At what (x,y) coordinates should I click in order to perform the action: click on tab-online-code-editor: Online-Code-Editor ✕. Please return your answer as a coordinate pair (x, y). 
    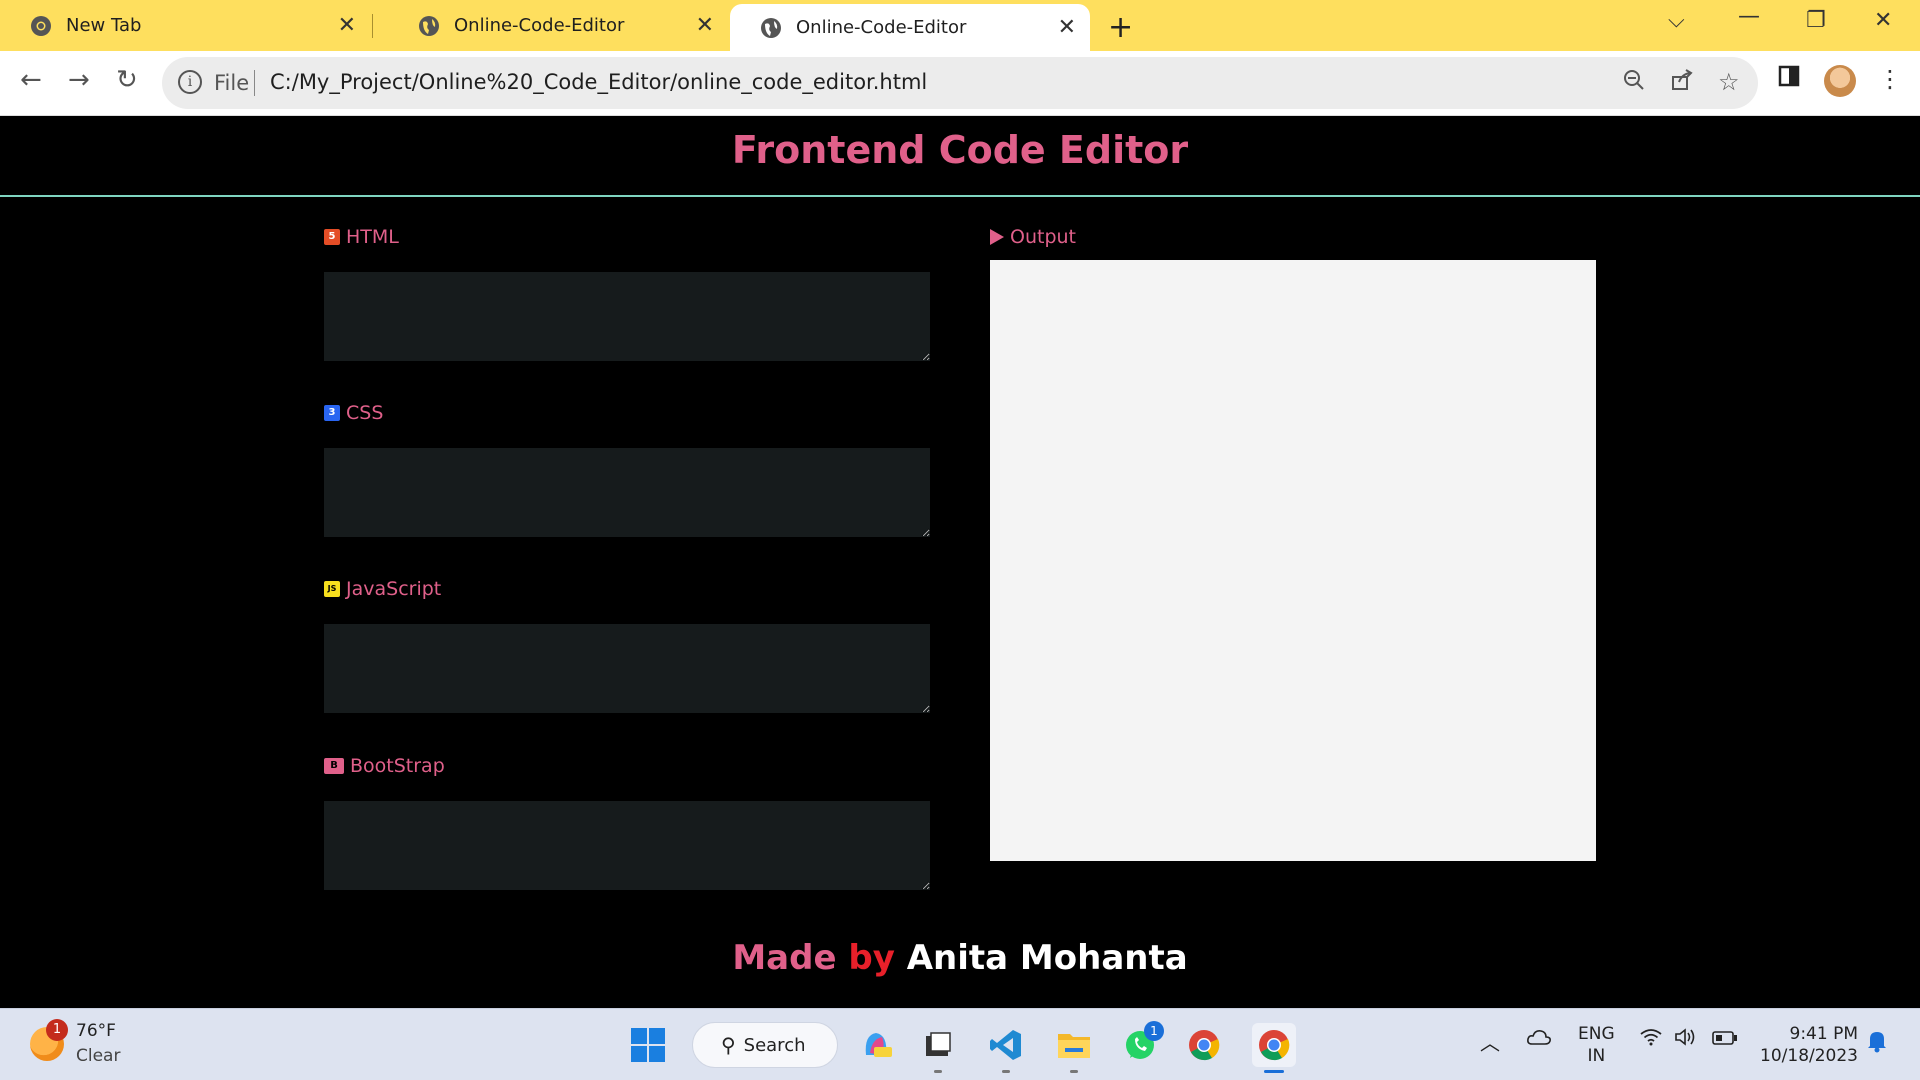
    Looking at the image, I should click on (558, 25).